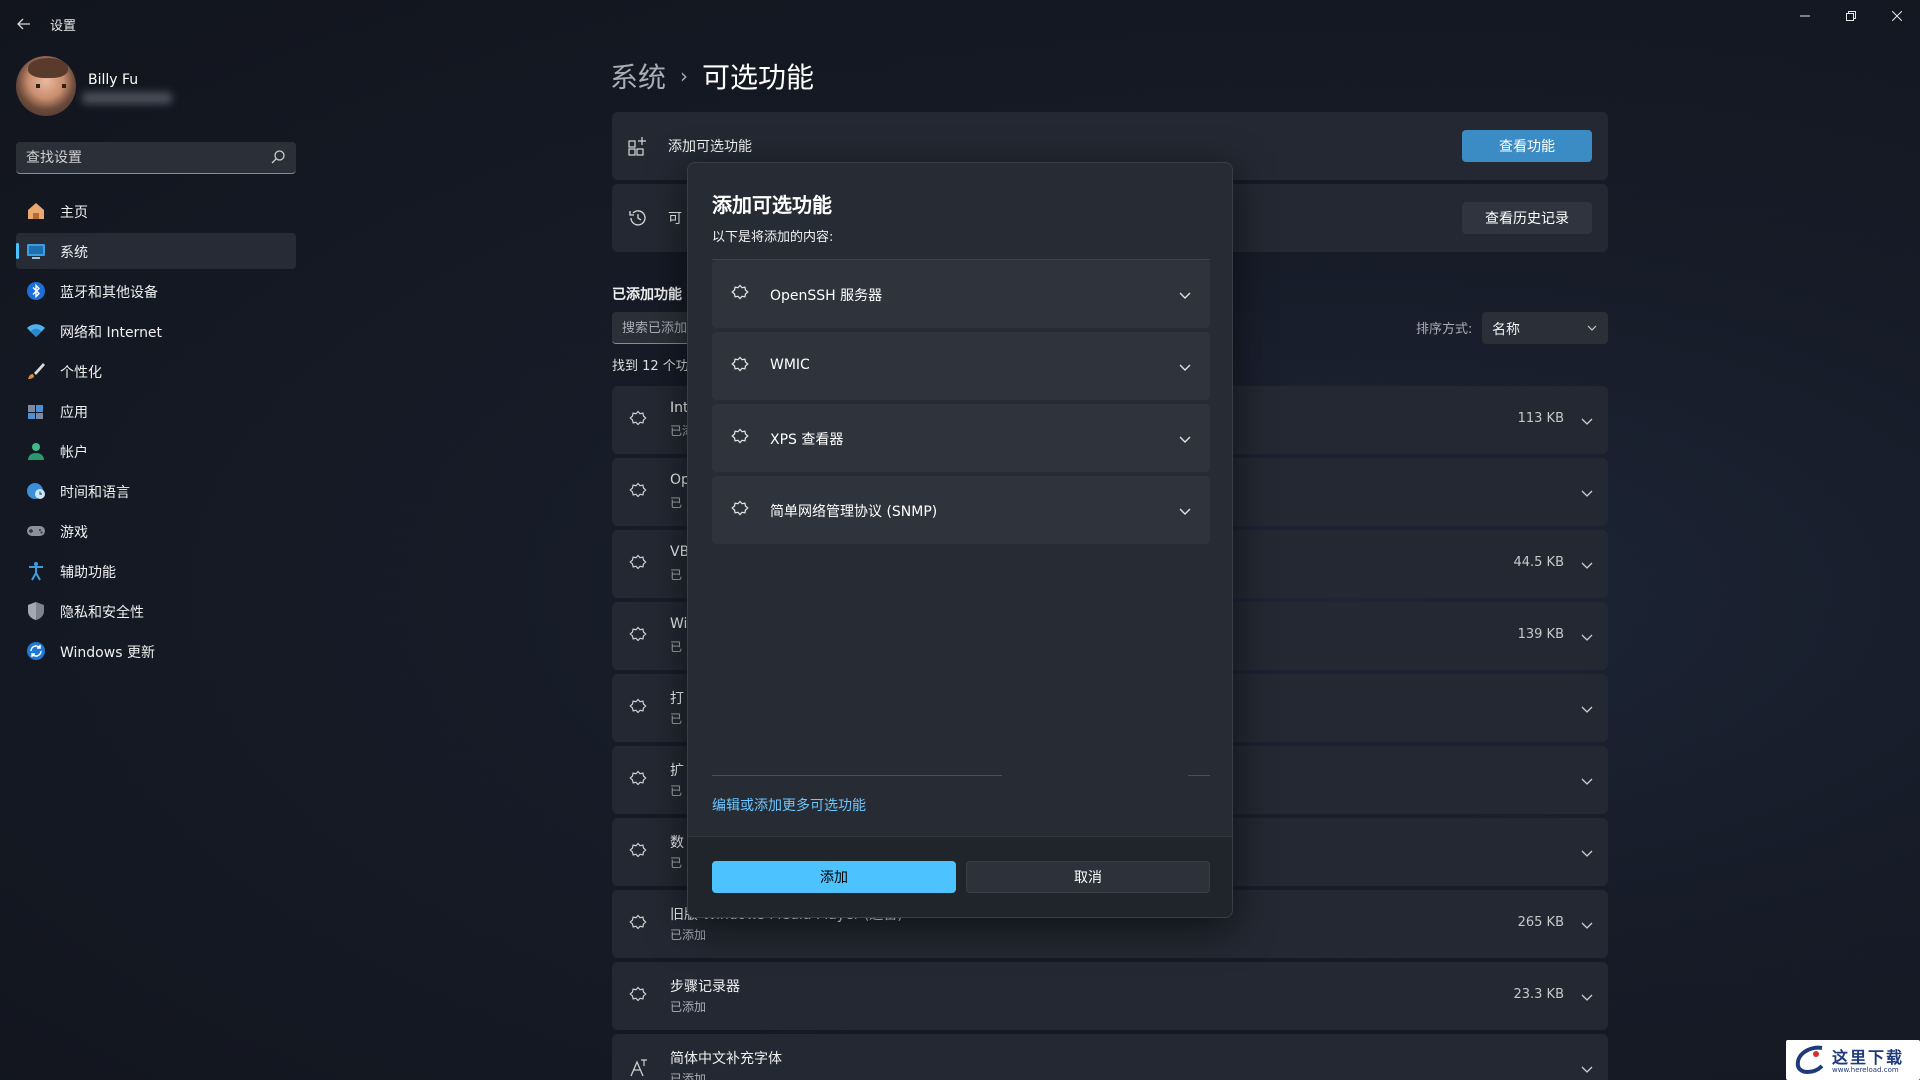 The height and width of the screenshot is (1080, 1920). Describe the element at coordinates (961, 438) in the screenshot. I see `dialog-feature-item: XPS 查看器` at that location.